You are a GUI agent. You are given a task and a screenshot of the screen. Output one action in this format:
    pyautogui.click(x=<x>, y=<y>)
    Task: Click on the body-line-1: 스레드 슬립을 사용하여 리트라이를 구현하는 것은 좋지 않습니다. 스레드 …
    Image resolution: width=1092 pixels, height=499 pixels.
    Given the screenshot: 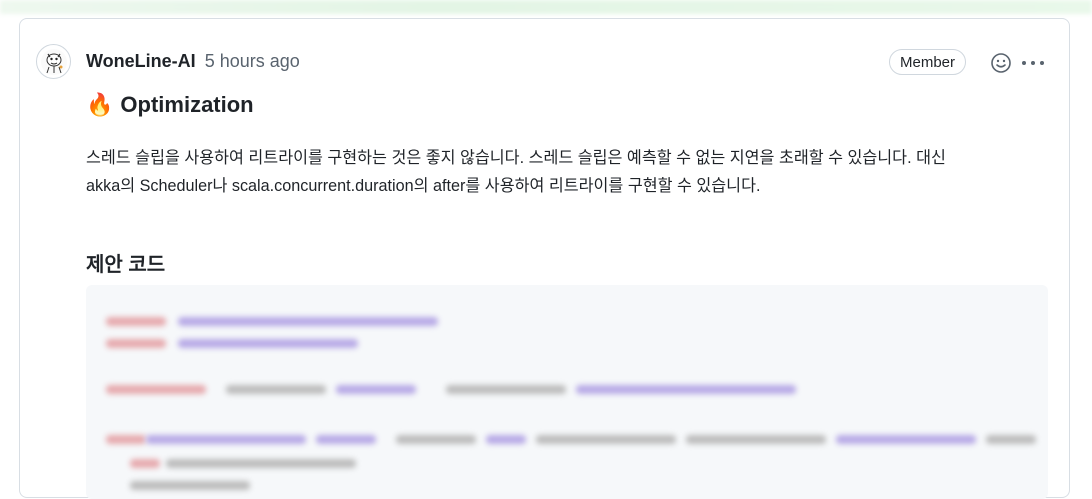 What is the action you would take?
    pyautogui.click(x=516, y=158)
    